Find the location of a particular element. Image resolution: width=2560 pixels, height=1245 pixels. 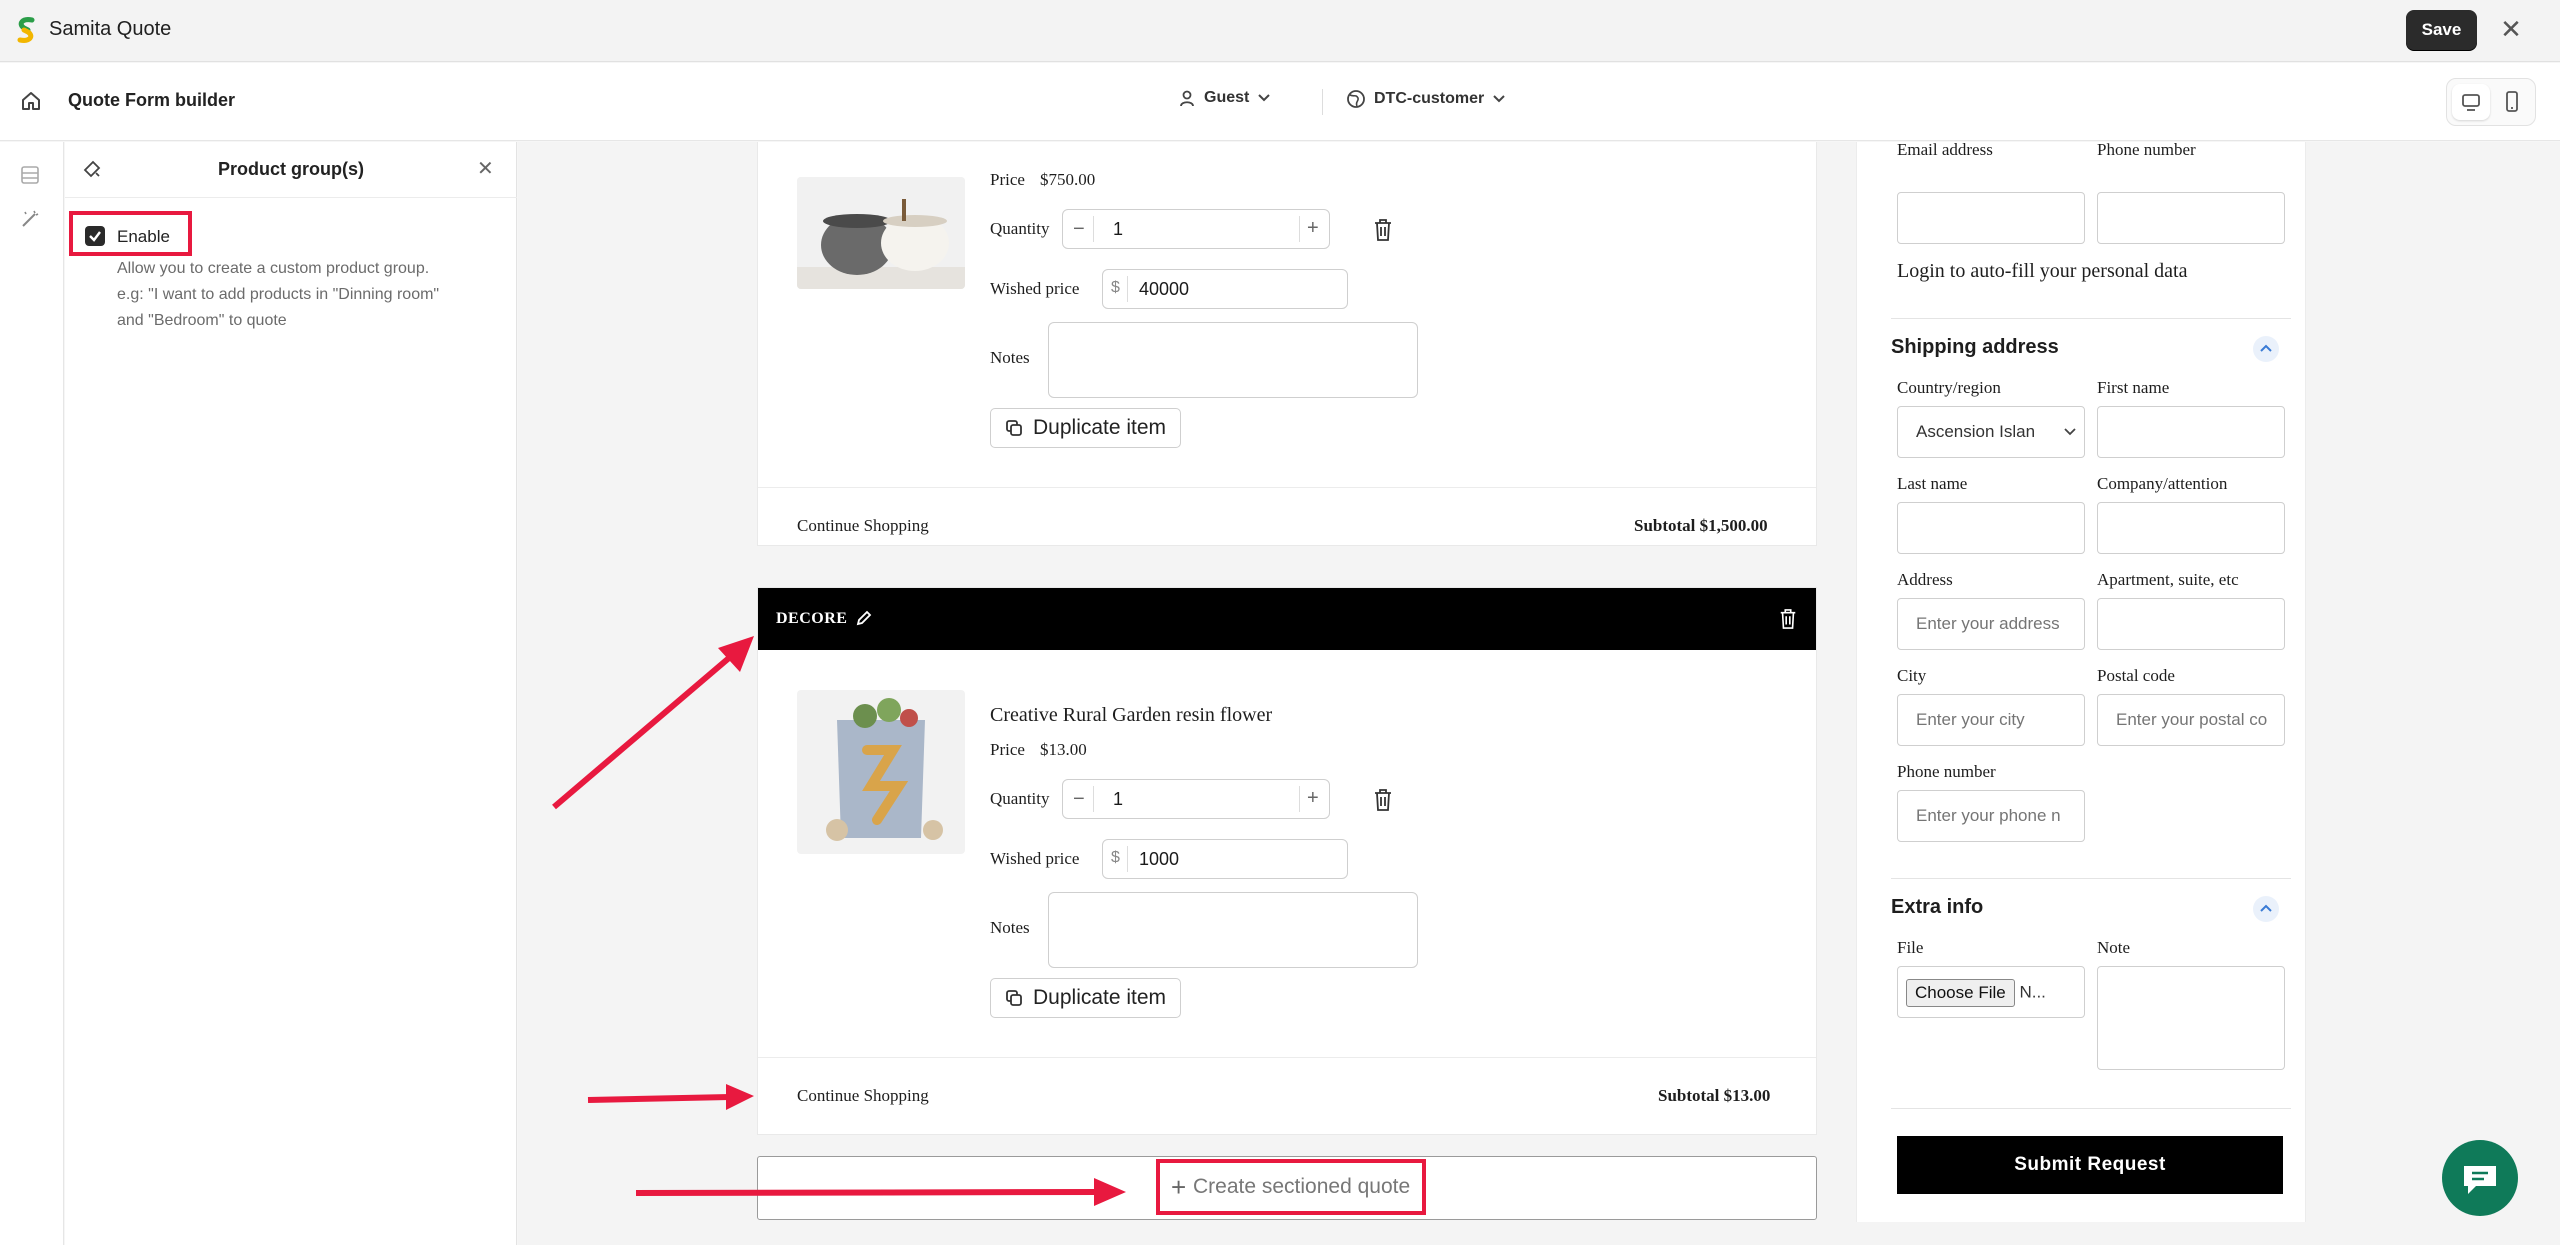

phone-field-top is located at coordinates (2191, 218).